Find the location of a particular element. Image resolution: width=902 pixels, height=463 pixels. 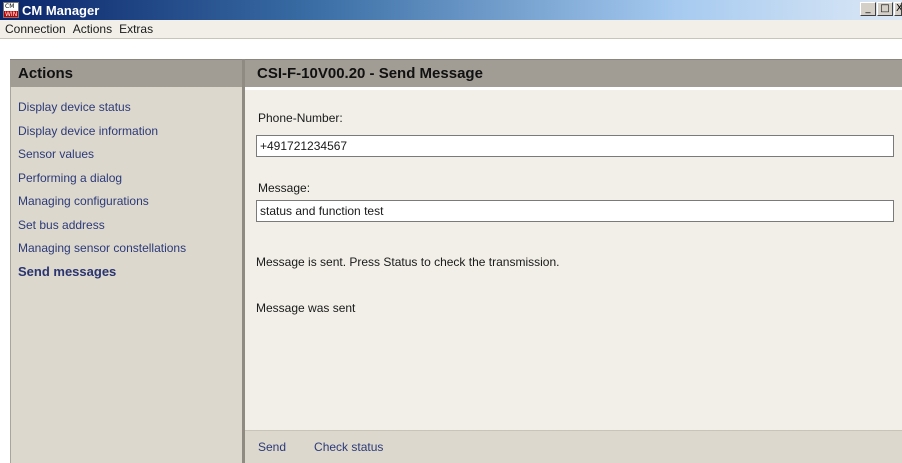

sidebar-item-sensor-values: Sensor values is located at coordinates (102, 158).